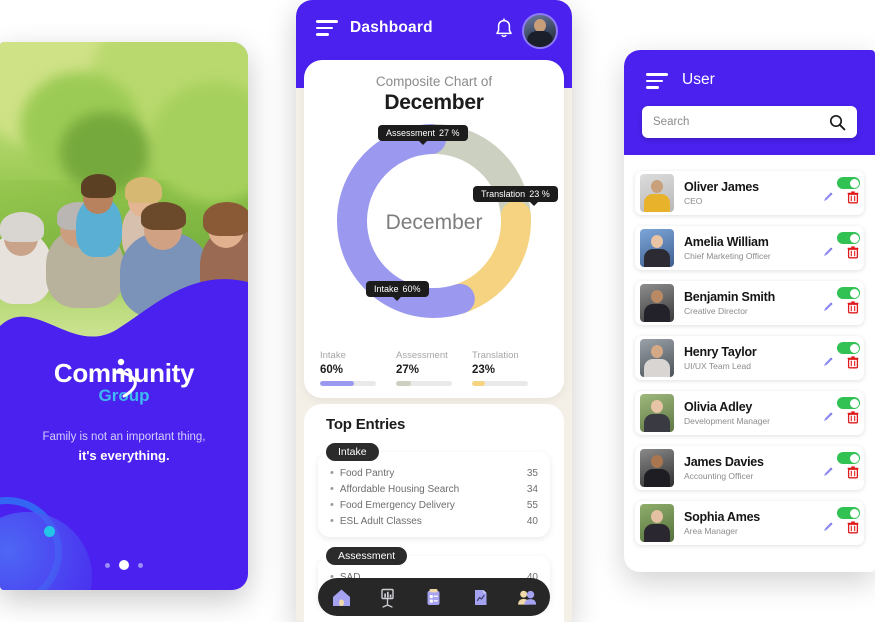  Describe the element at coordinates (434, 521) in the screenshot. I see `entry-row: • ESL Adult Classes 40` at that location.